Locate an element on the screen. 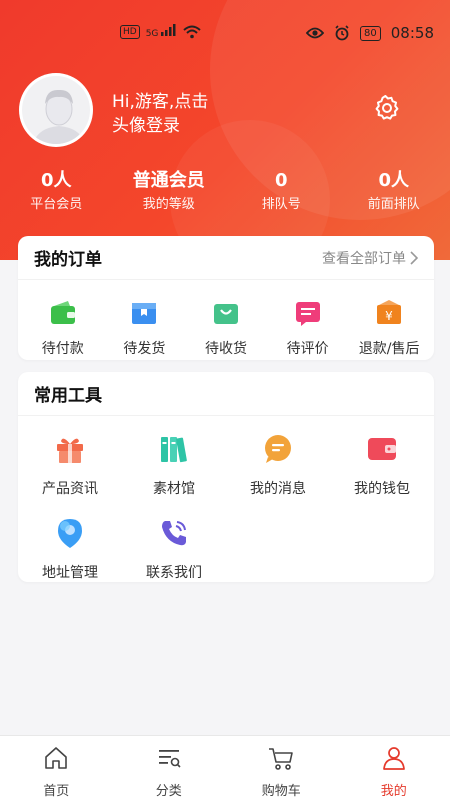 Image resolution: width=450 pixels, height=800 pixels. tools-title: 常用工具 is located at coordinates (68, 396).